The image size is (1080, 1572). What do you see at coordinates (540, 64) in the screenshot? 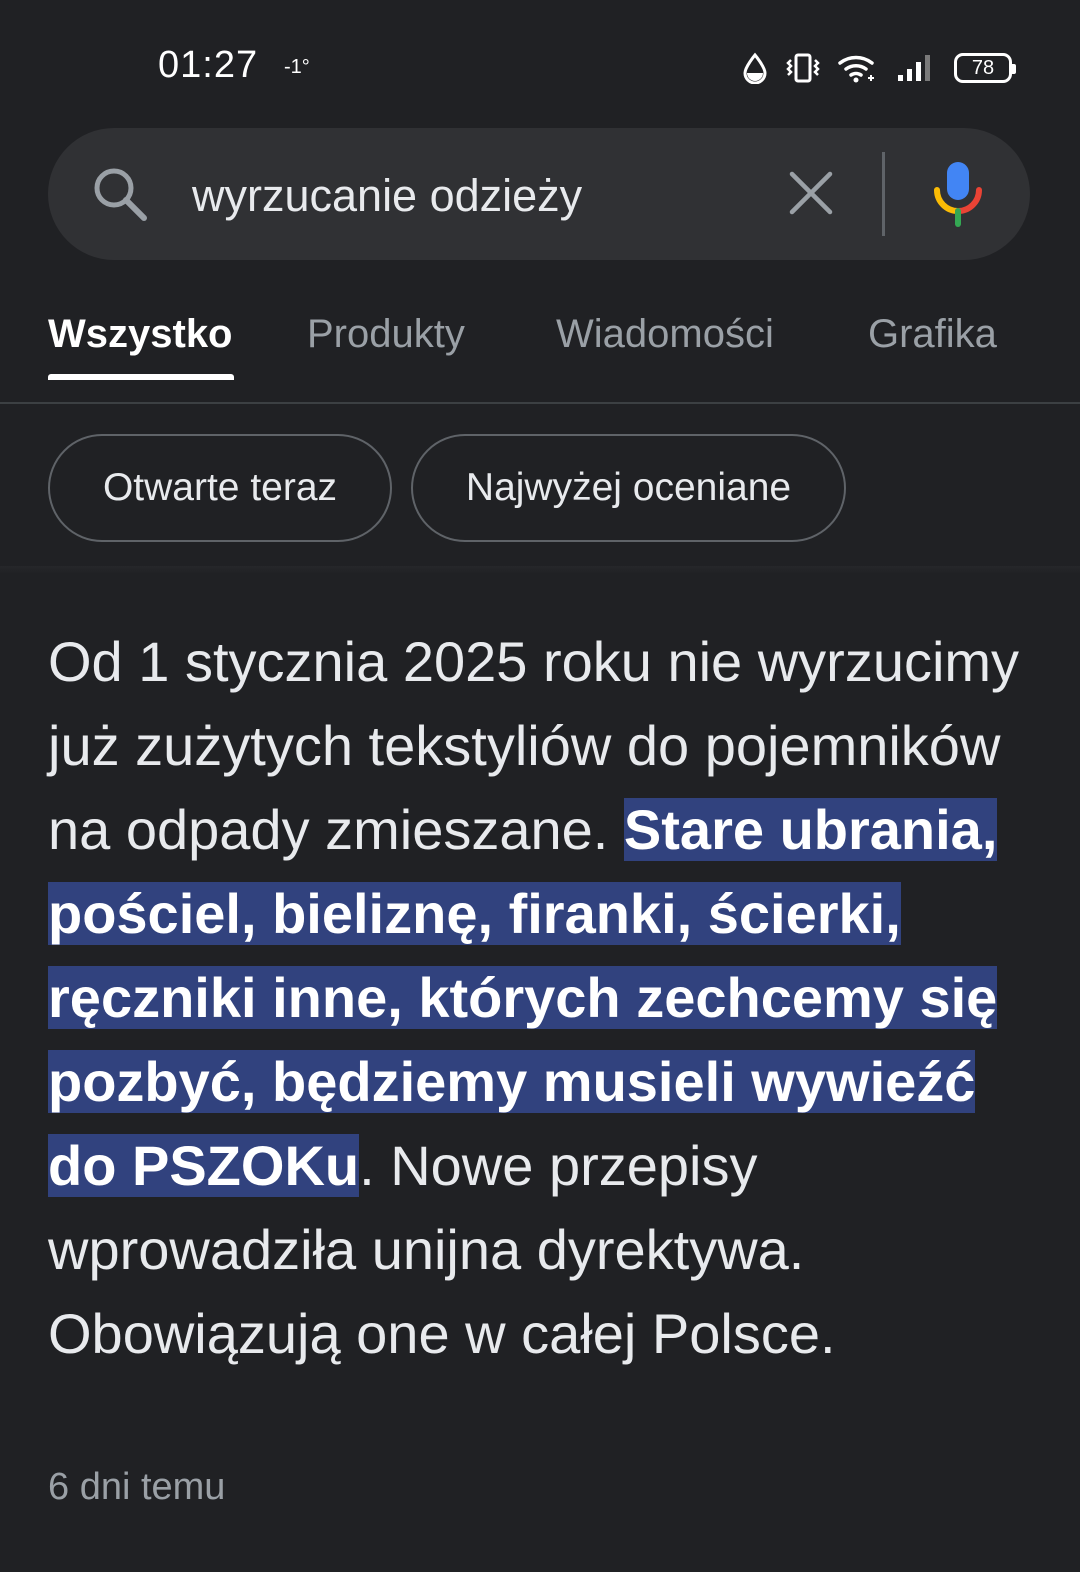
I see `status-bar: 01:27 -1° 78` at bounding box center [540, 64].